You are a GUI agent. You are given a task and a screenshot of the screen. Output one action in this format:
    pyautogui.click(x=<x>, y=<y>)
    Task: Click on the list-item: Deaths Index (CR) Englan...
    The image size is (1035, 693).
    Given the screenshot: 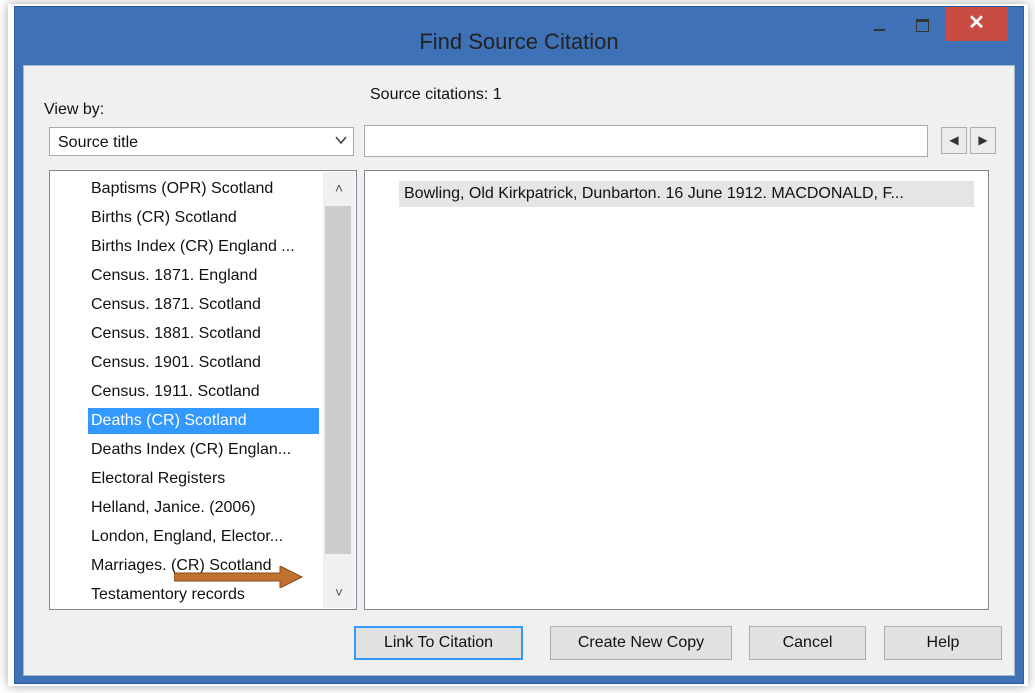 What is the action you would take?
    pyautogui.click(x=203, y=450)
    